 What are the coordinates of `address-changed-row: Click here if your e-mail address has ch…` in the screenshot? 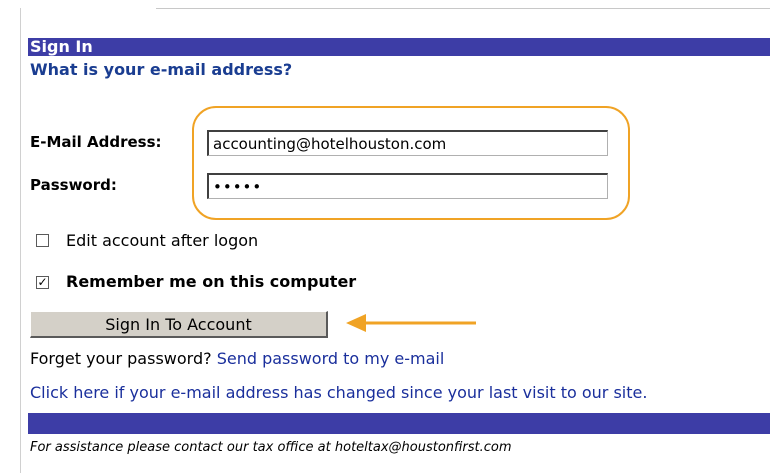 It's located at (338, 392).